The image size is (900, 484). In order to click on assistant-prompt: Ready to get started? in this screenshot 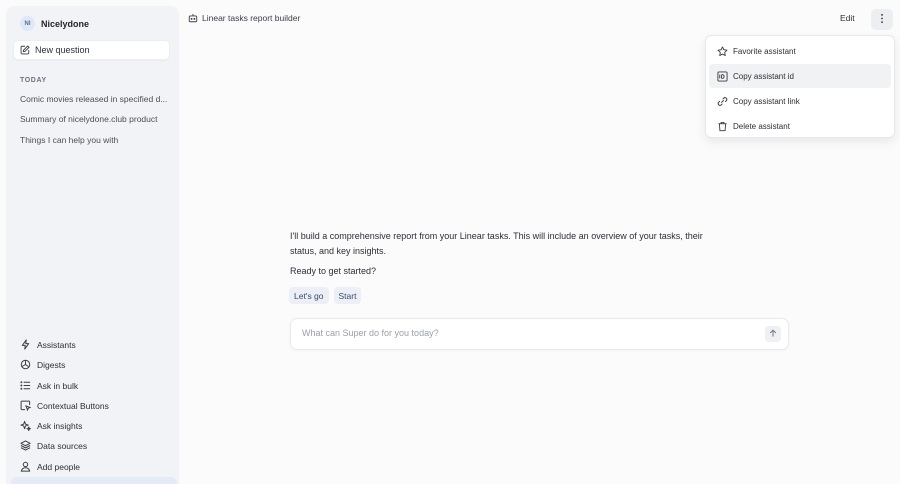, I will do `click(333, 271)`.